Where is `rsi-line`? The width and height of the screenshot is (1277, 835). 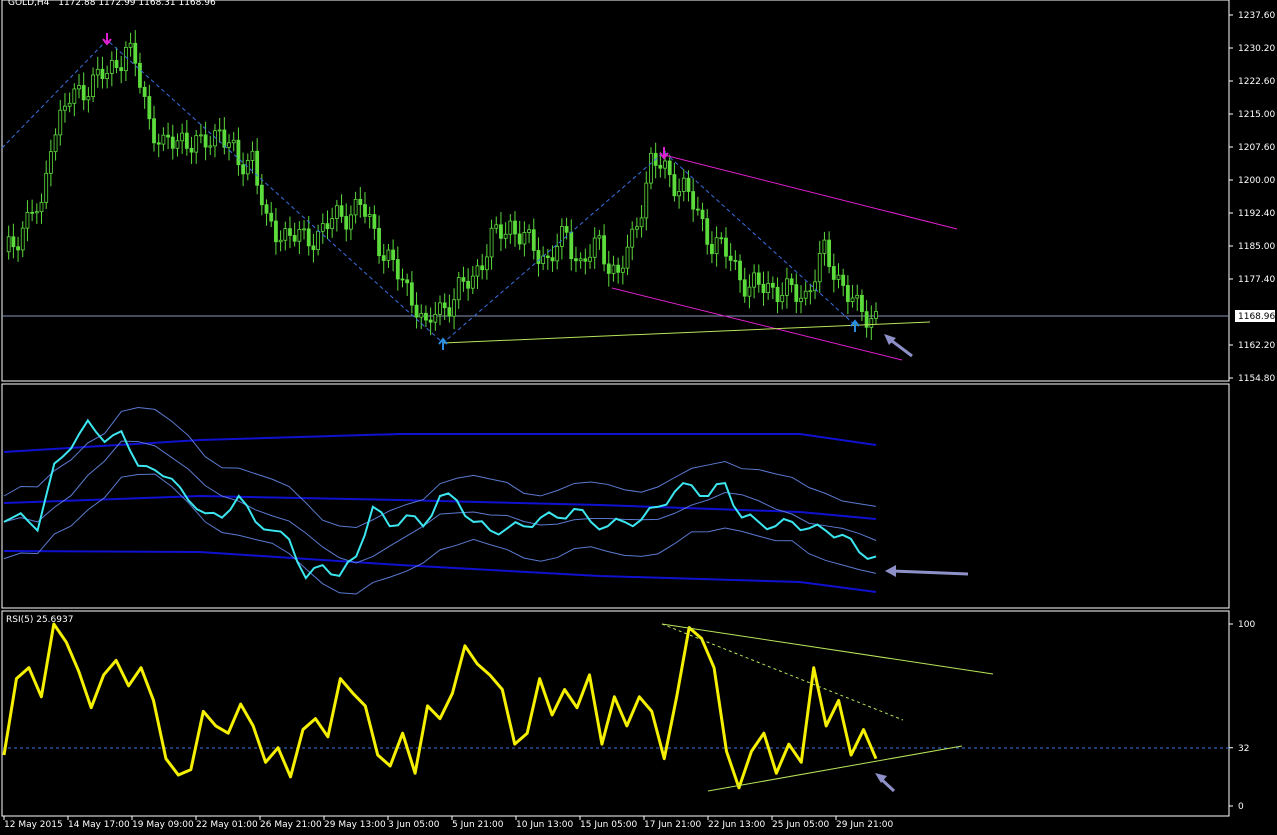
rsi-line is located at coordinates (440, 706).